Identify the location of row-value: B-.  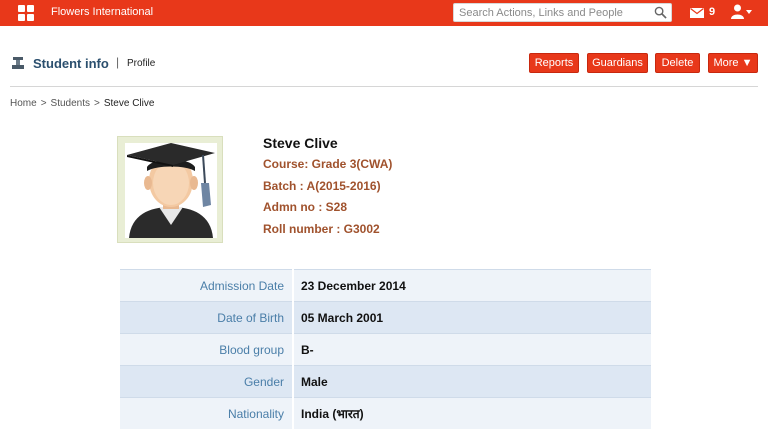
(472, 349).